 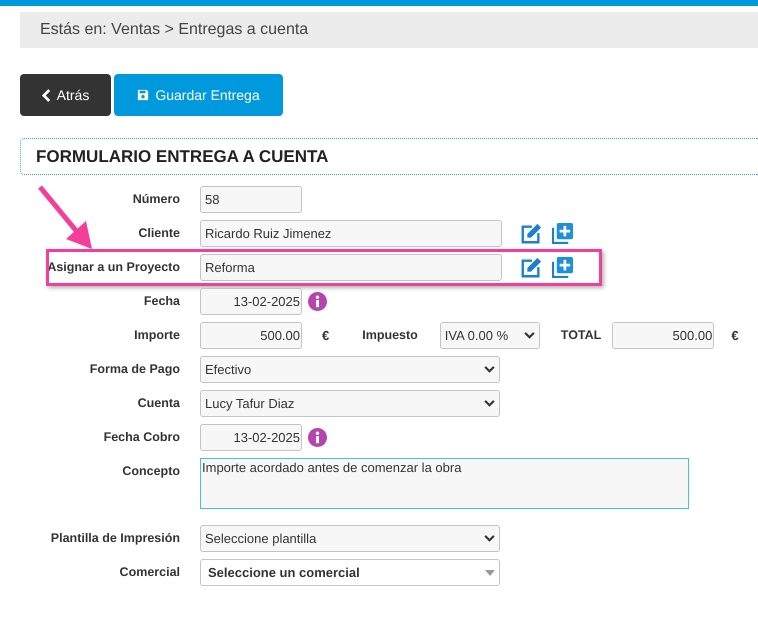 What do you see at coordinates (490, 573) in the screenshot?
I see `triangle-down-icon` at bounding box center [490, 573].